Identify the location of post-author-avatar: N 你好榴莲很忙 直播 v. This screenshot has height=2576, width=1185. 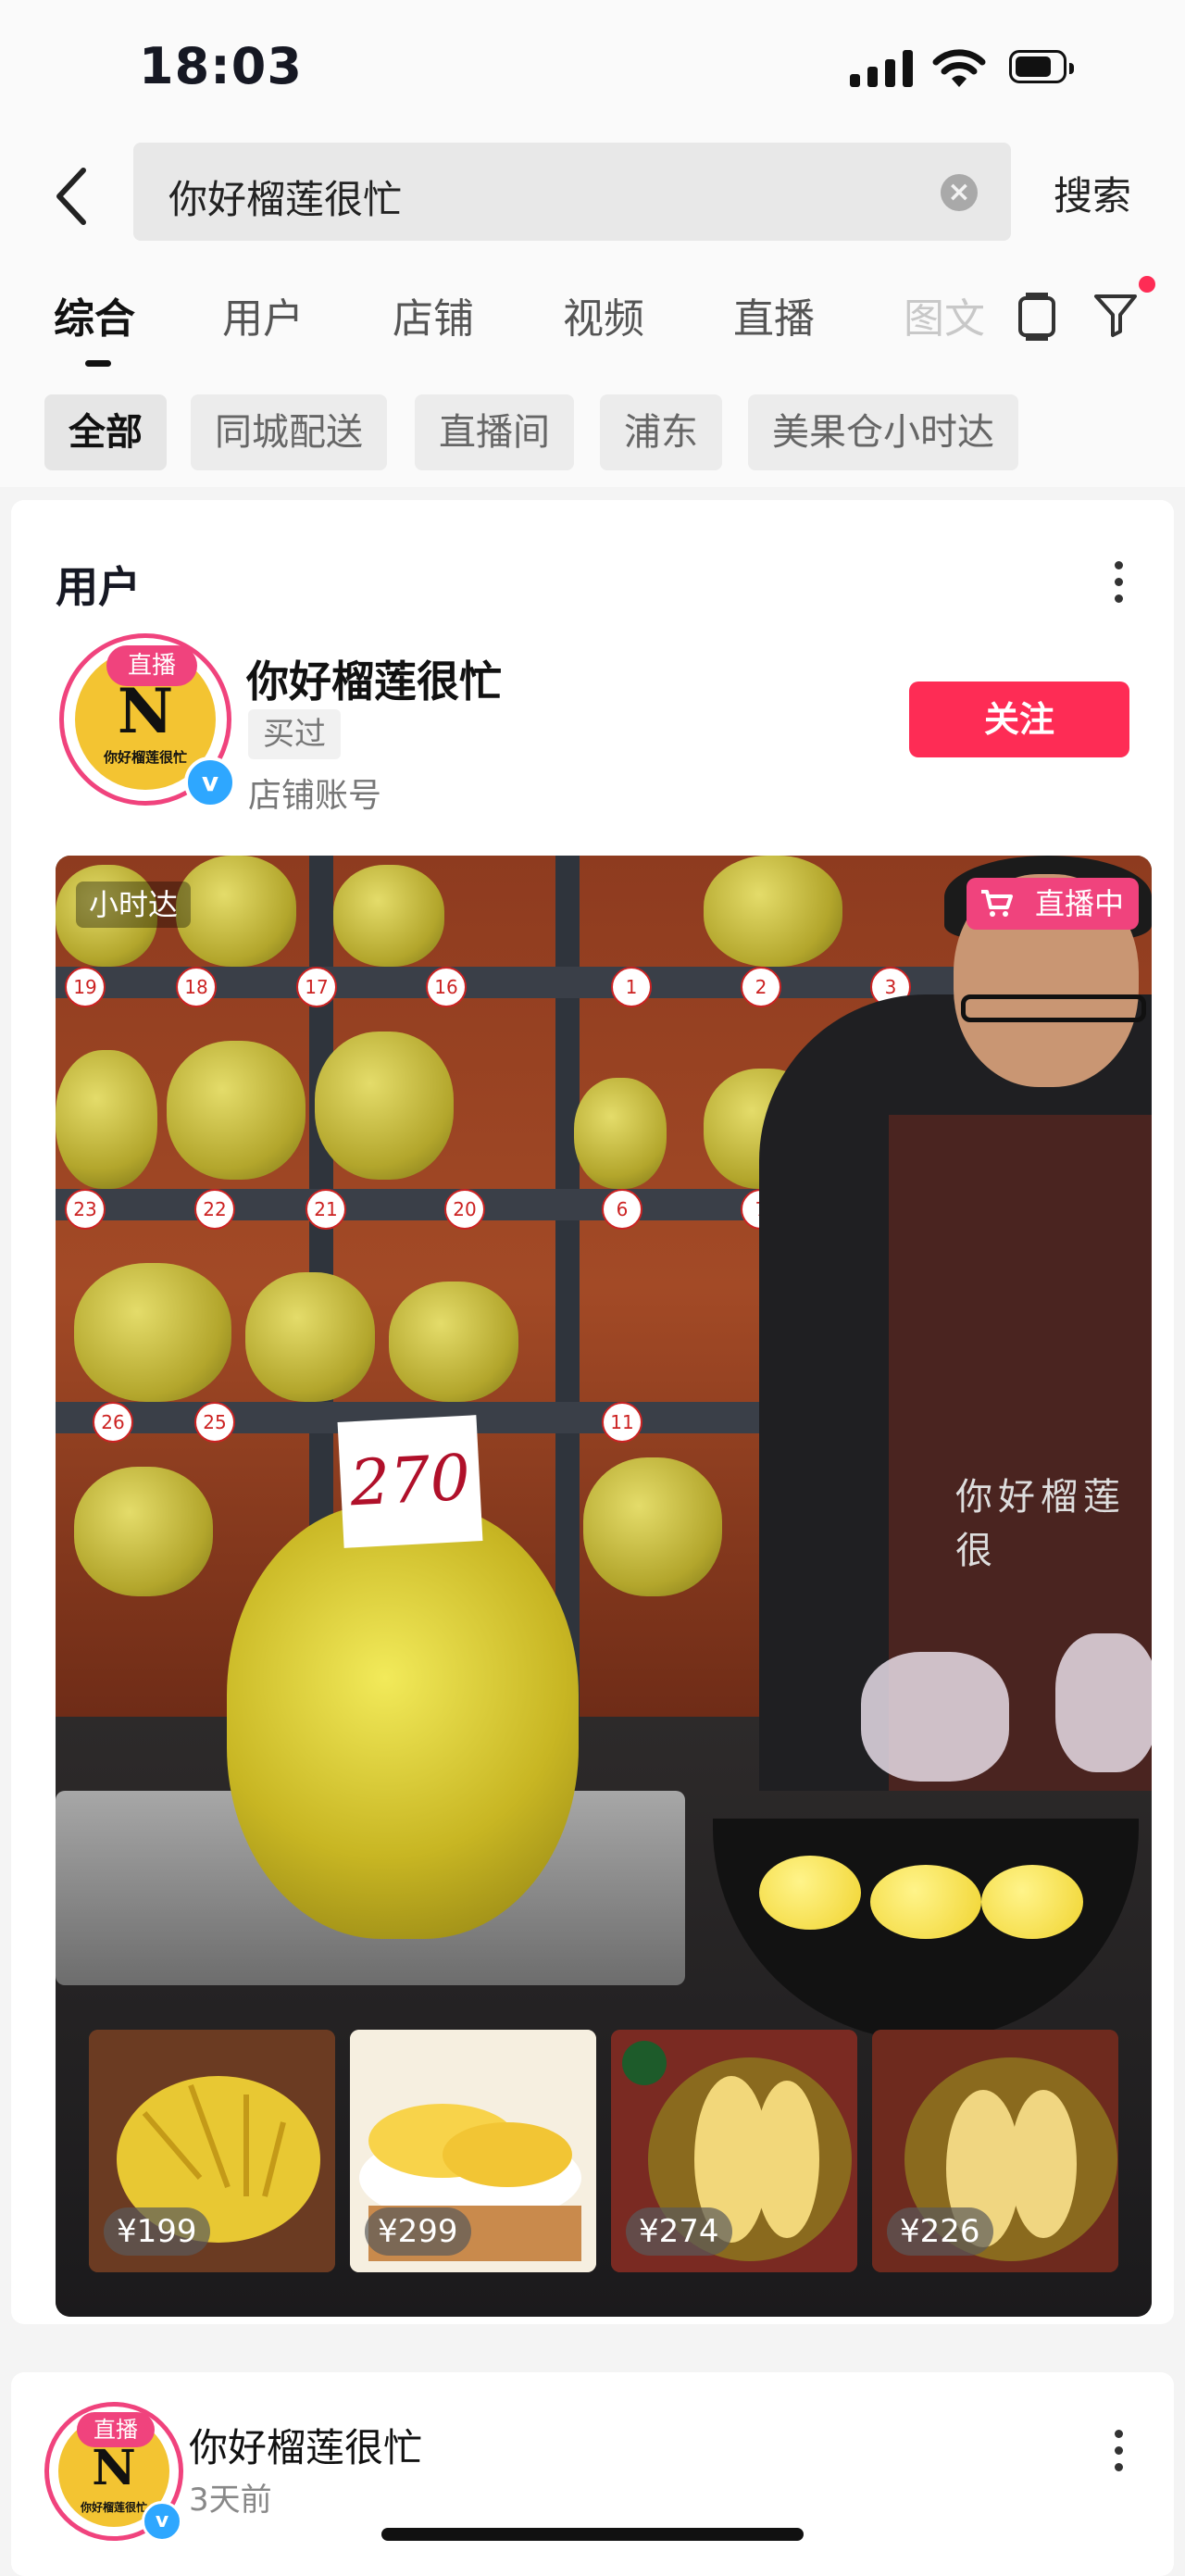
(113, 2472).